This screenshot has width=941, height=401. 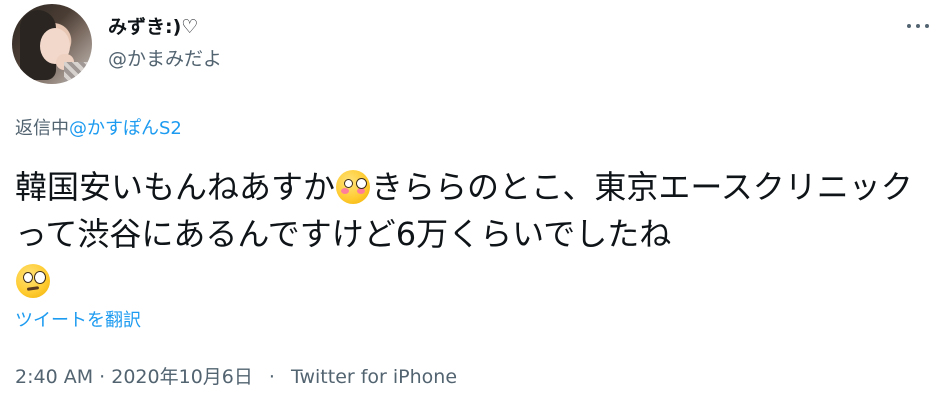 What do you see at coordinates (78, 319) in the screenshot?
I see `translate-tweet-link: ツイートを翻訳` at bounding box center [78, 319].